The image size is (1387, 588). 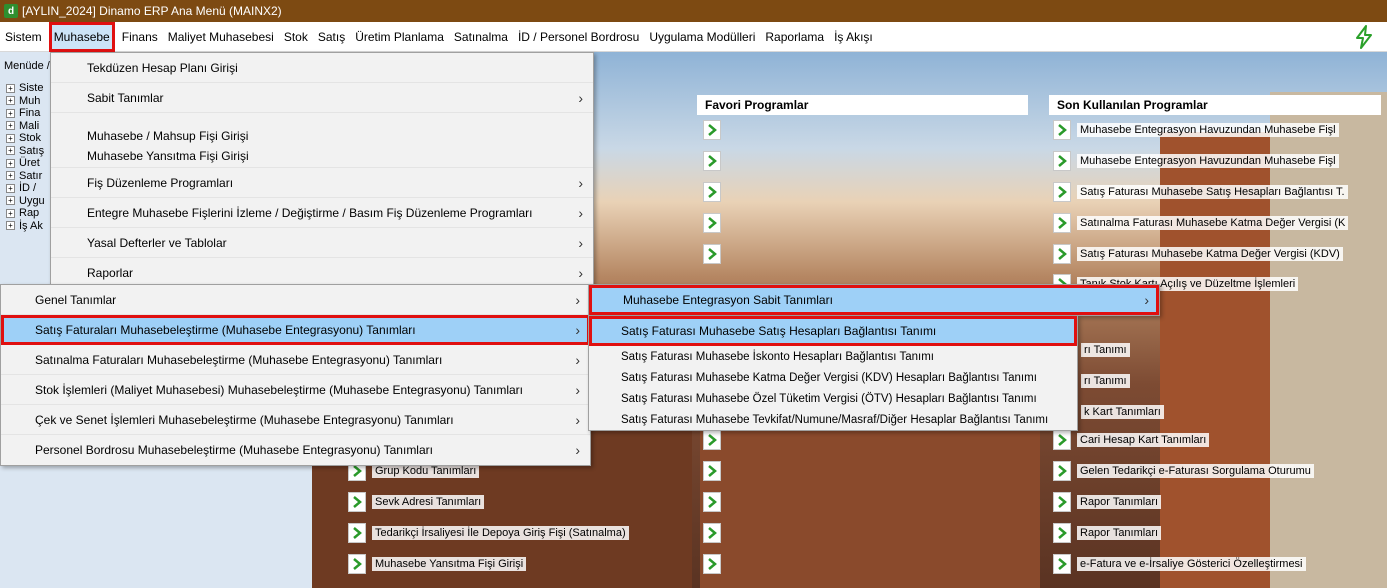 I want to click on tree-node: + Satış, so click(x=25, y=151).